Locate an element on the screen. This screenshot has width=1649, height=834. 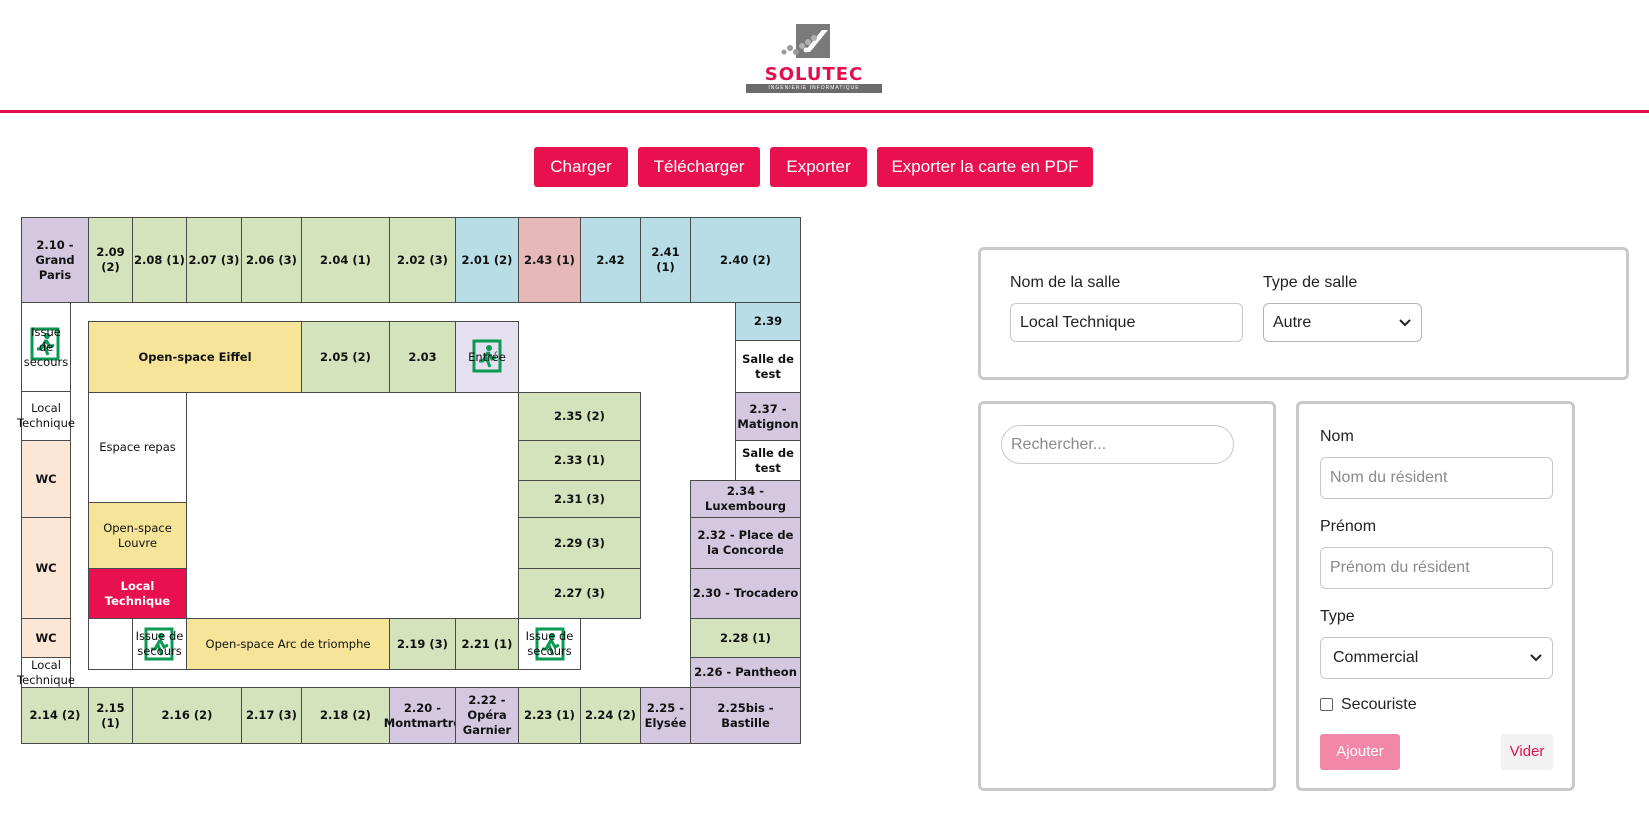
room-2-40: 2.40 (2) is located at coordinates (745, 260).